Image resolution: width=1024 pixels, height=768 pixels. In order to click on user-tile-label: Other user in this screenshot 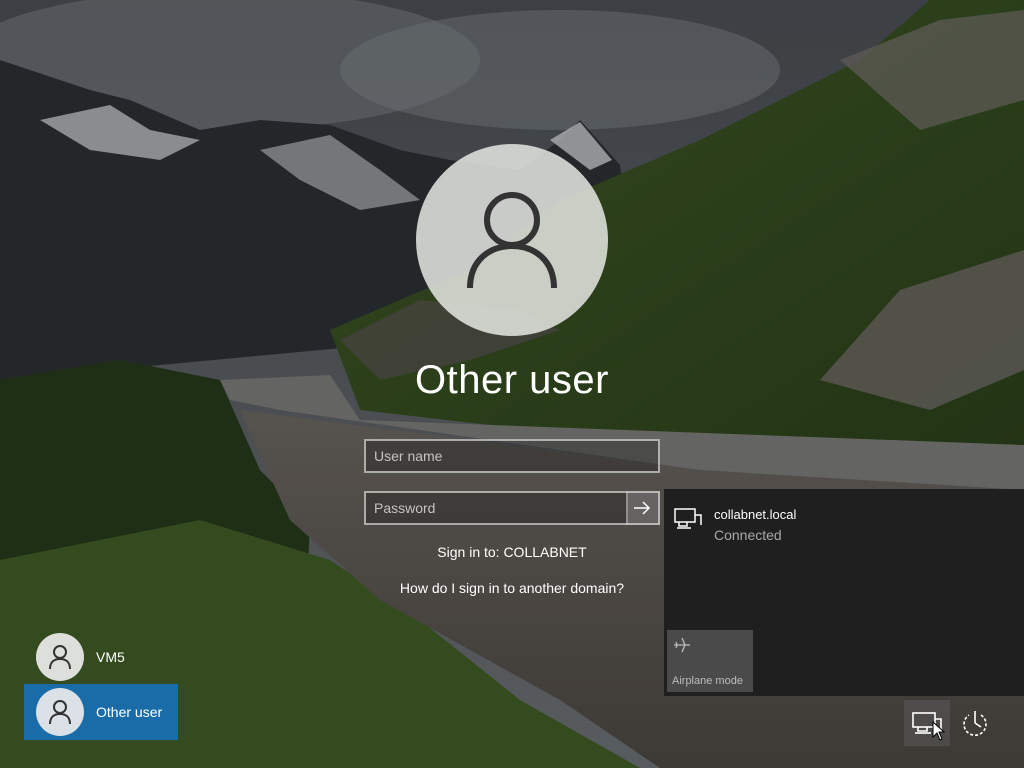, I will do `click(129, 712)`.